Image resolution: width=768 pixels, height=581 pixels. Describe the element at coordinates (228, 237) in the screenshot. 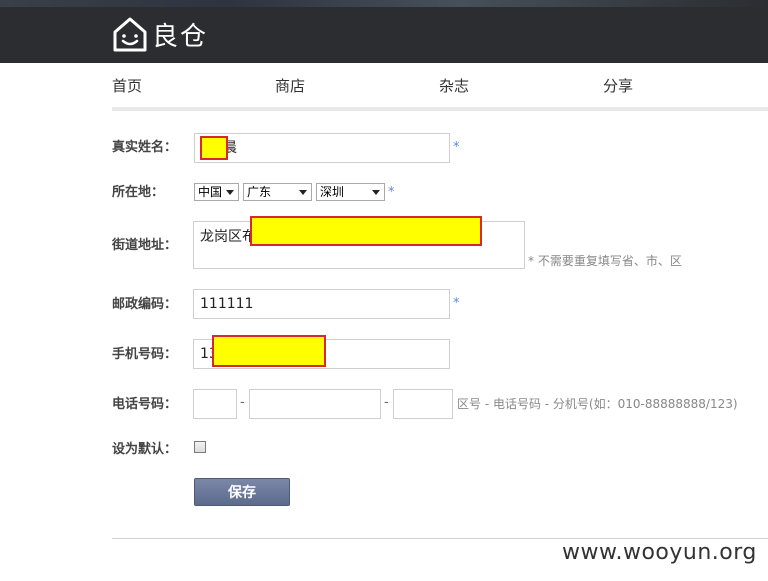

I see `street-value: 龙岗区布` at that location.